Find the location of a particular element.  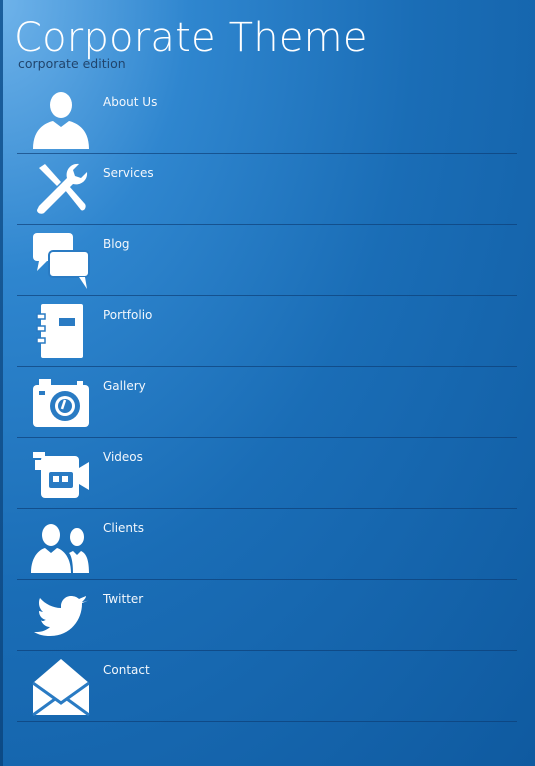

twitter-bird-icon is located at coordinates (61, 616).